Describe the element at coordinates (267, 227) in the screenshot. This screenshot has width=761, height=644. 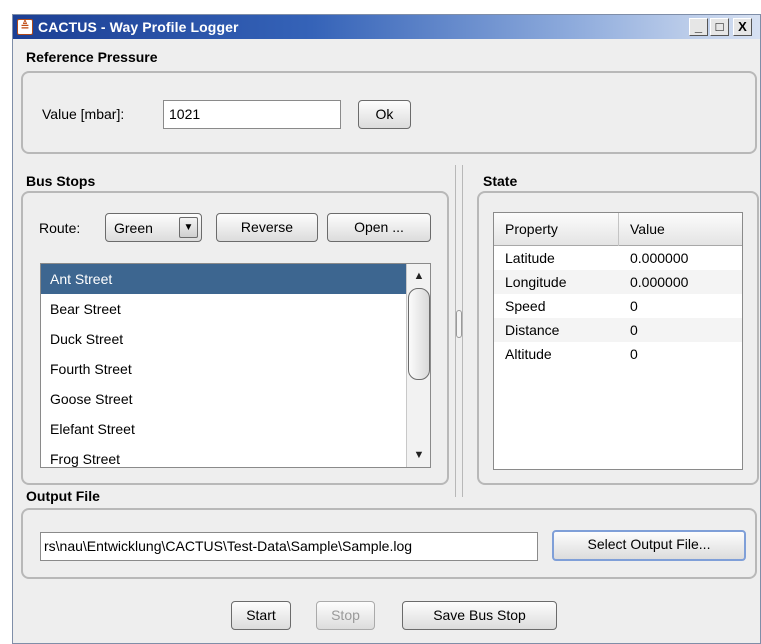
I see `reverse-button: Reverse` at that location.